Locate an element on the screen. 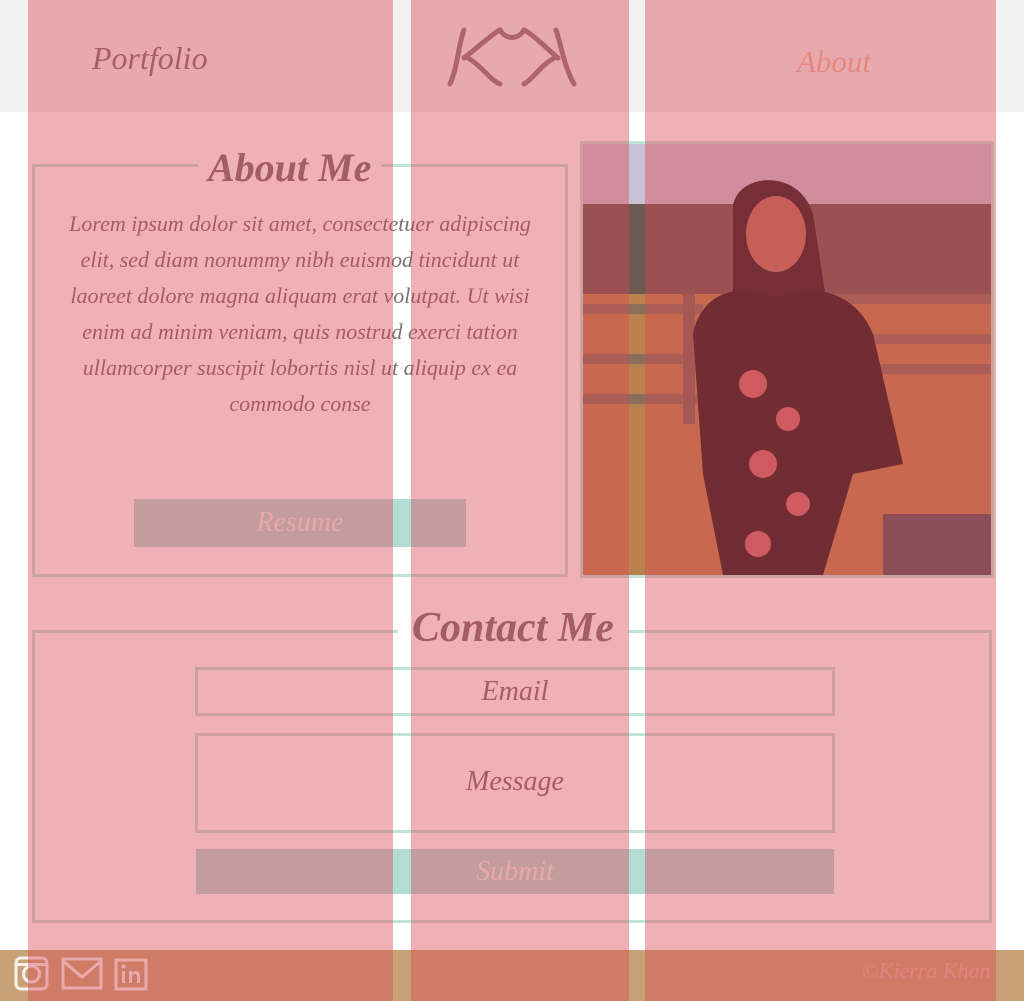 The width and height of the screenshot is (1024, 1001). nav-link-about: About is located at coordinates (834, 62).